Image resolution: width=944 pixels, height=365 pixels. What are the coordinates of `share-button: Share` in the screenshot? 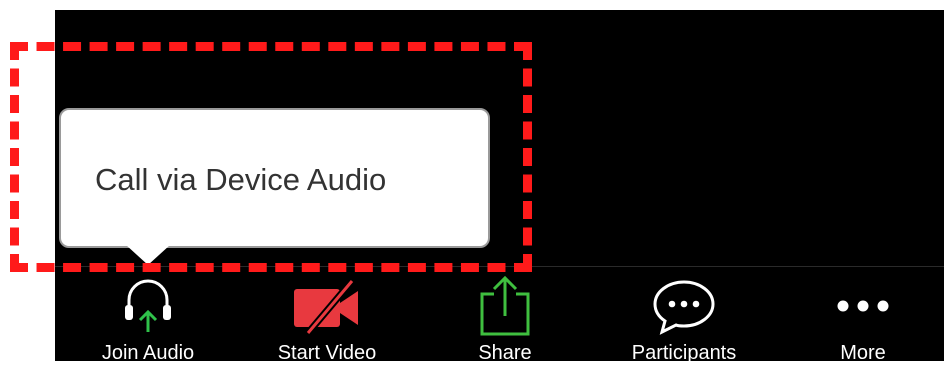 It's located at (505, 318).